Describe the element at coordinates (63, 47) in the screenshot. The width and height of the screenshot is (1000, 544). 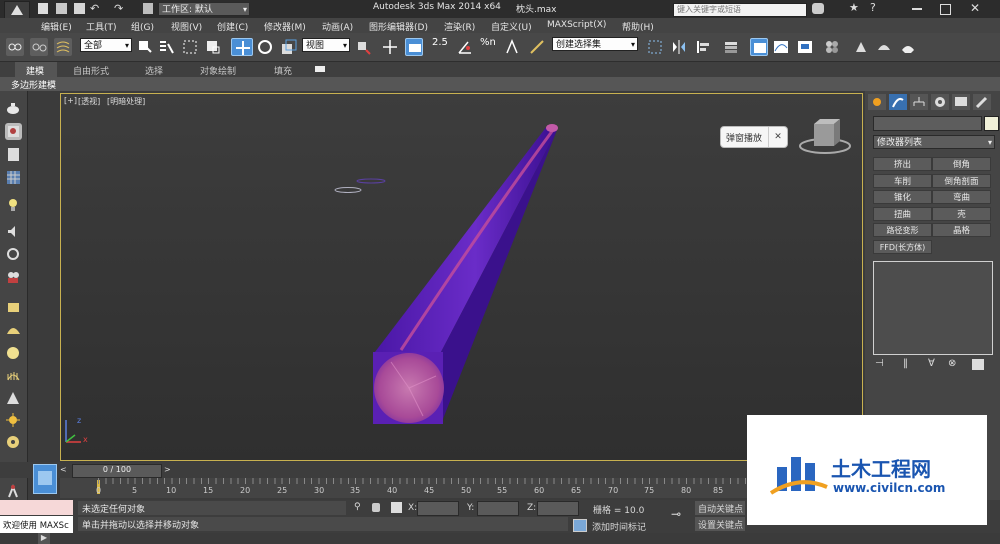
I see `bind-spacewarp-icon` at that location.